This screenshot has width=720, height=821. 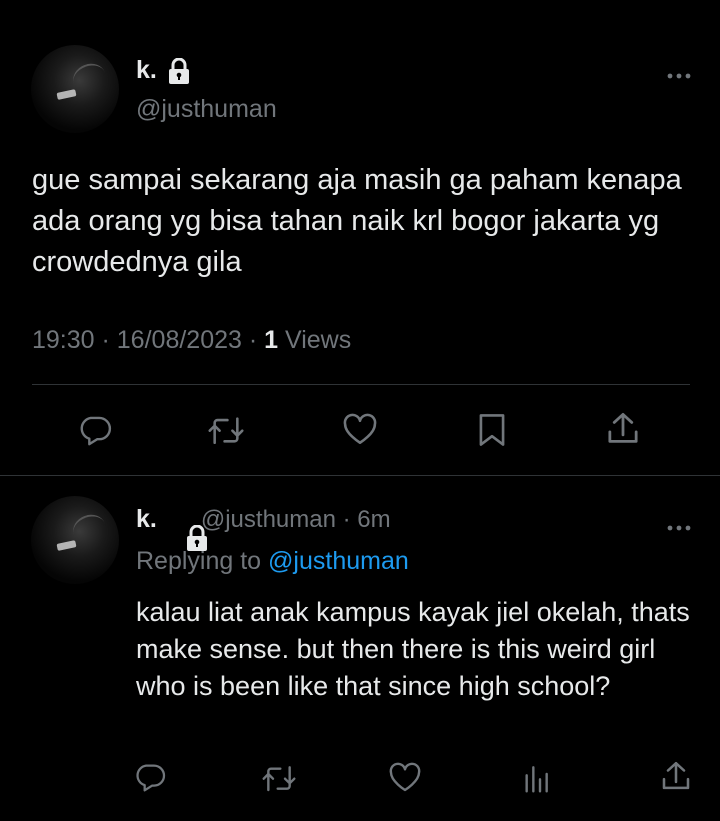 I want to click on reply-header: k. @justhuman · 6m, so click(x=263, y=528).